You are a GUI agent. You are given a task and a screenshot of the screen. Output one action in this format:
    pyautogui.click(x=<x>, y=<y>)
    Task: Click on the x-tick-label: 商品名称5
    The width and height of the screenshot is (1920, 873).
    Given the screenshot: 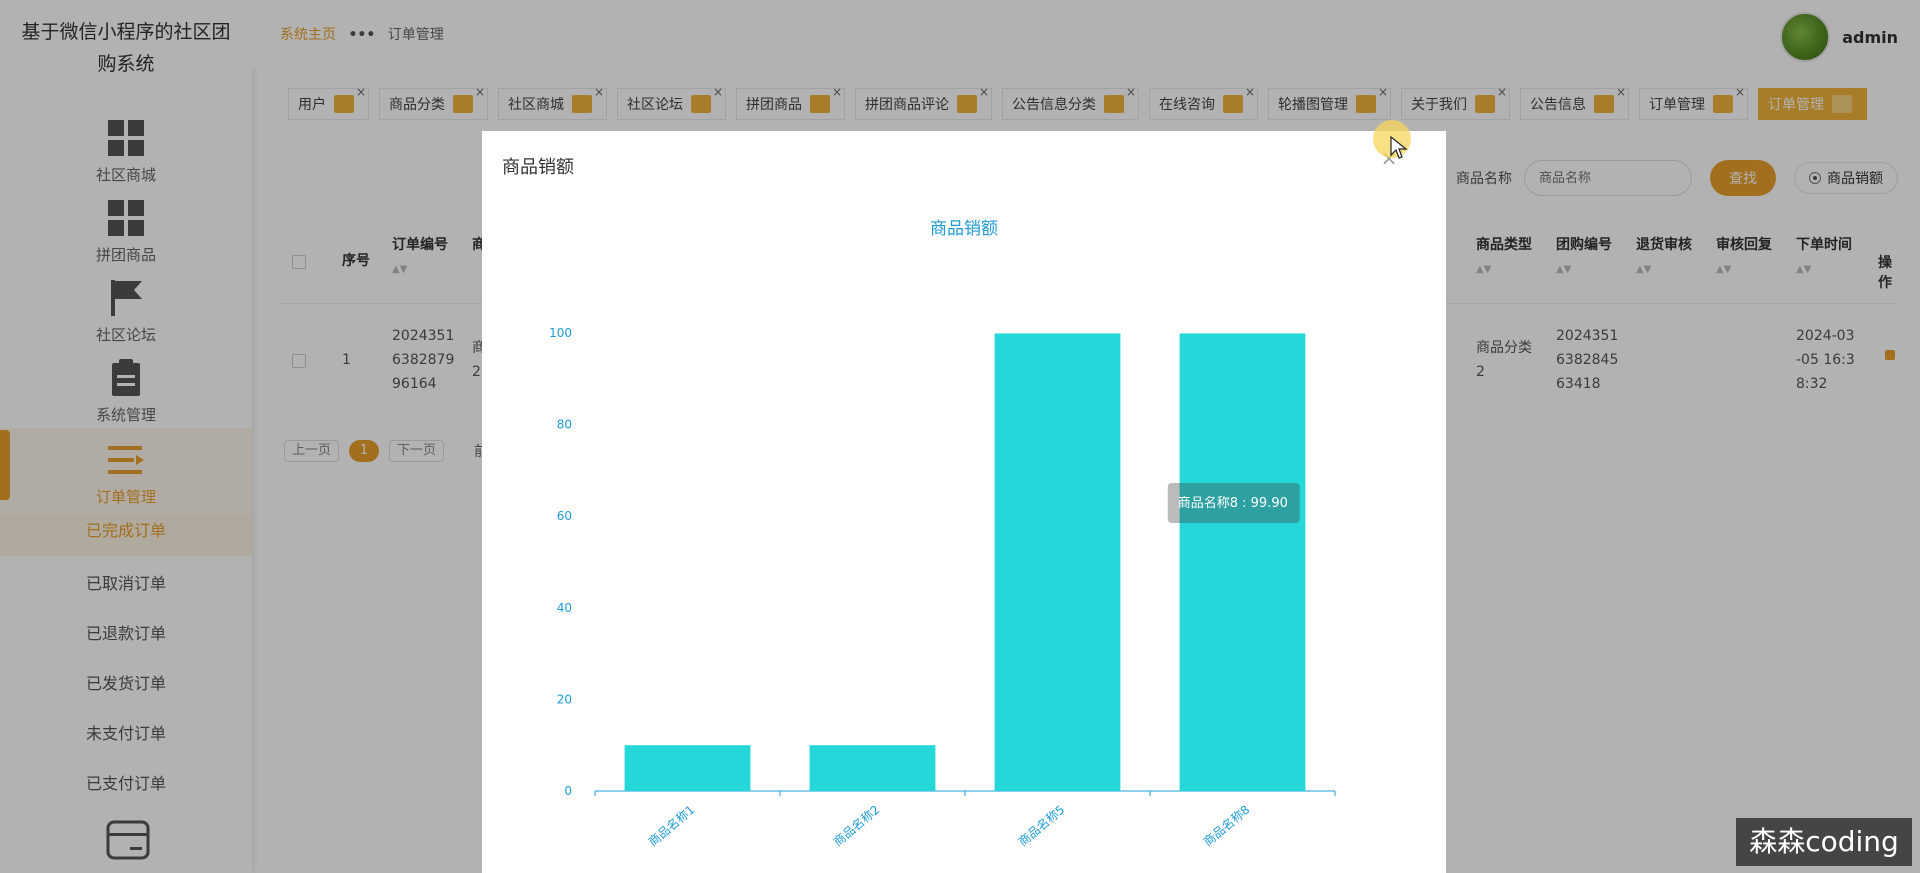 What is the action you would take?
    pyautogui.click(x=1041, y=825)
    